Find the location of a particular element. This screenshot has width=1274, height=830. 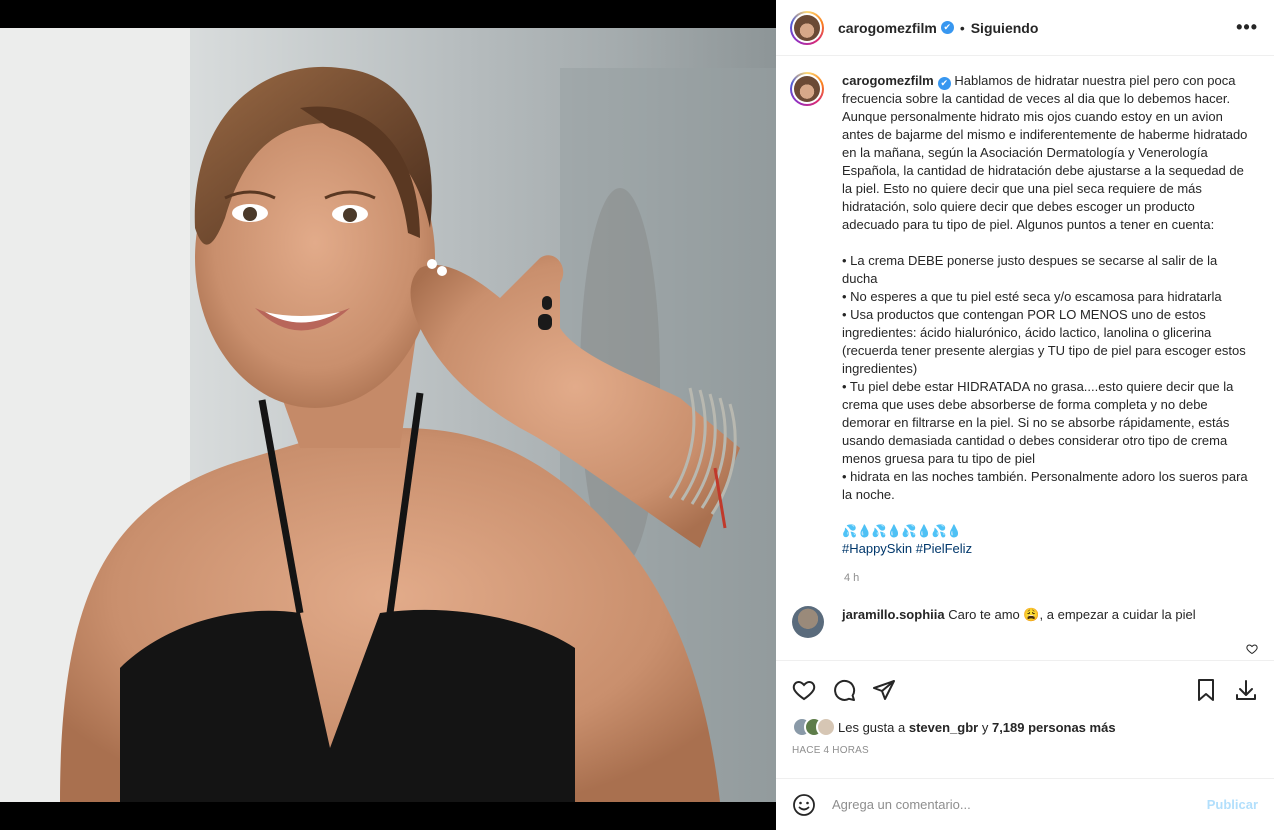

emoji-smiley-icon is located at coordinates (804, 805).